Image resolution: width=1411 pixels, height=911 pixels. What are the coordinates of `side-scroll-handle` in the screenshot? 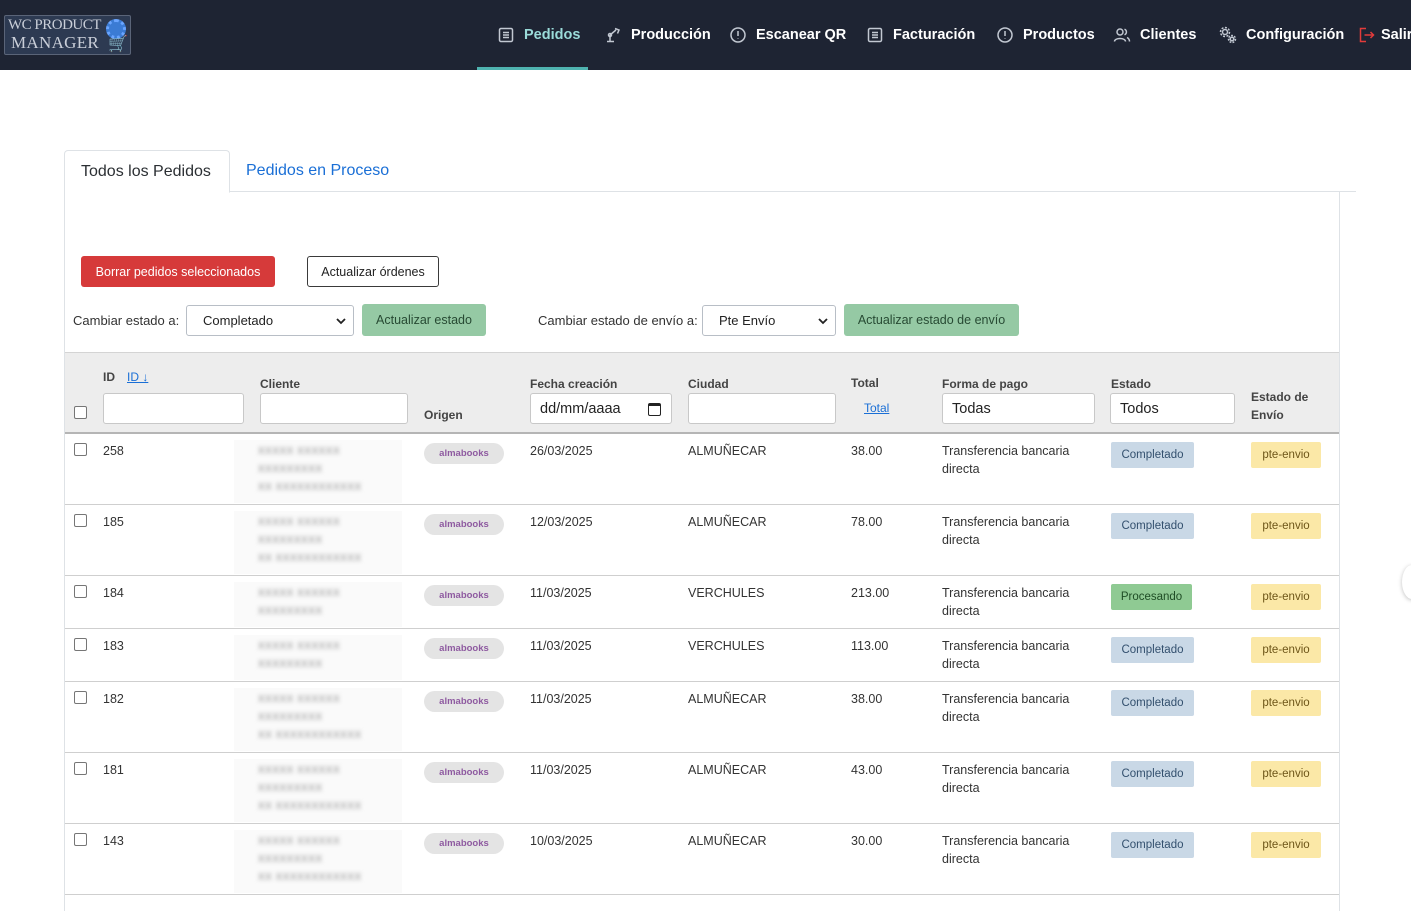 It's located at (1406, 582).